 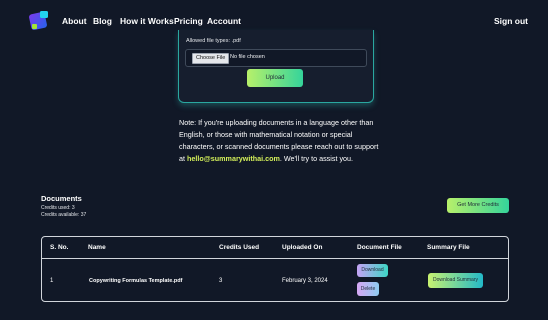 I want to click on nav-blog: Blog, so click(x=102, y=21).